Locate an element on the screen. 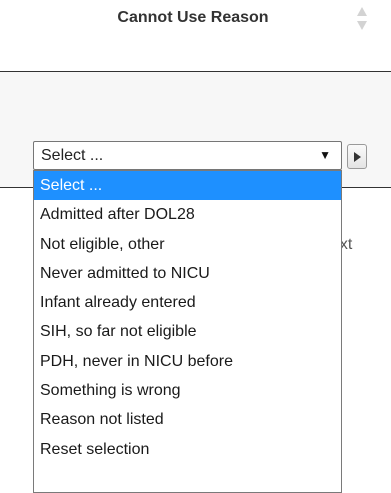  next-button is located at coordinates (357, 156).